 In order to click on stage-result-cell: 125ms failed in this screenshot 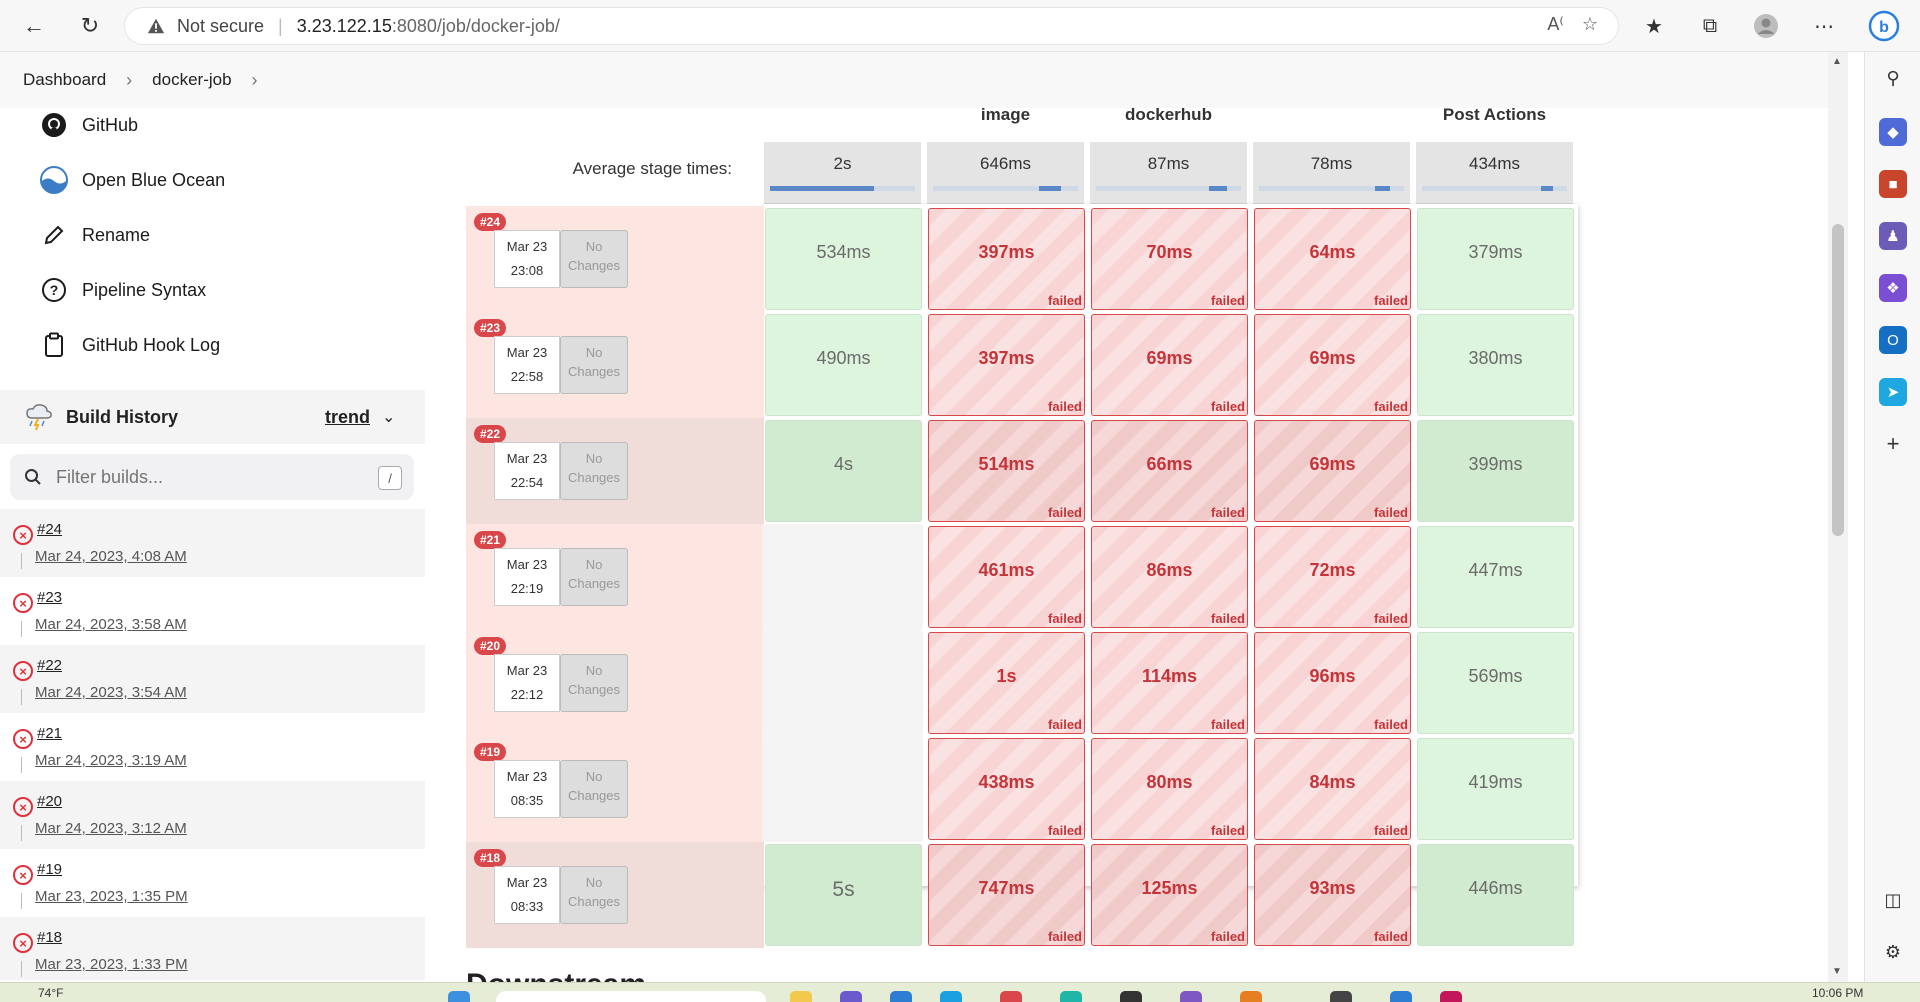, I will do `click(1169, 895)`.